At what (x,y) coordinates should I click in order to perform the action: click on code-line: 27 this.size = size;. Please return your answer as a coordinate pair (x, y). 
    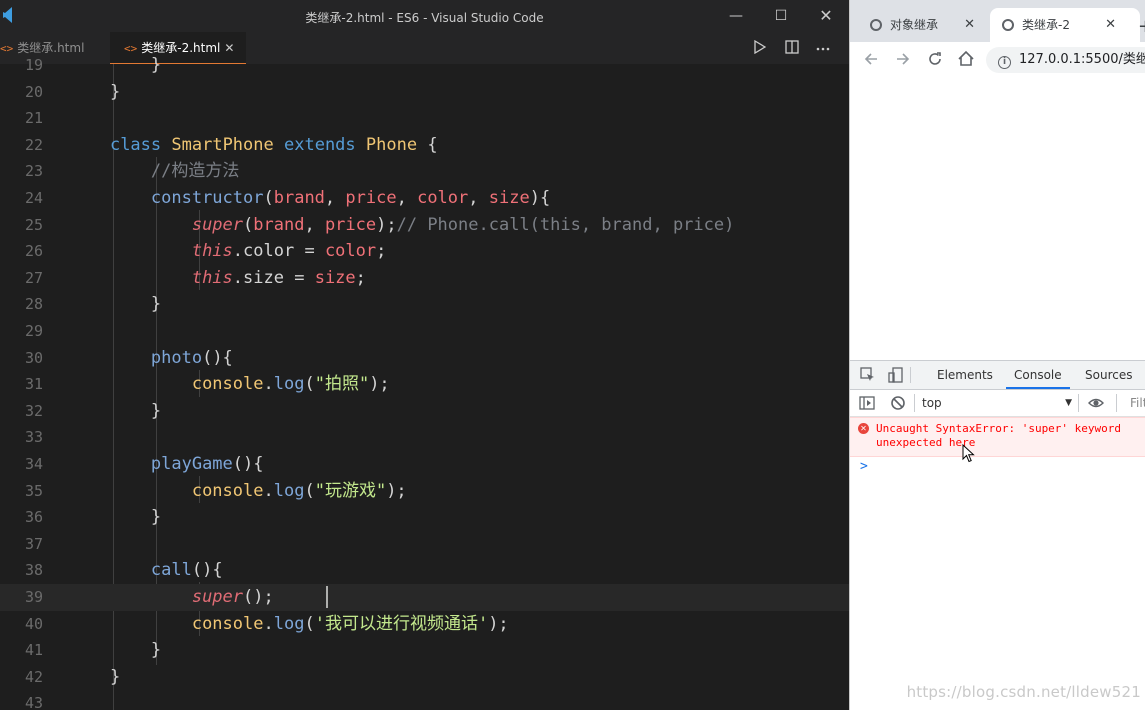
    Looking at the image, I should click on (424, 278).